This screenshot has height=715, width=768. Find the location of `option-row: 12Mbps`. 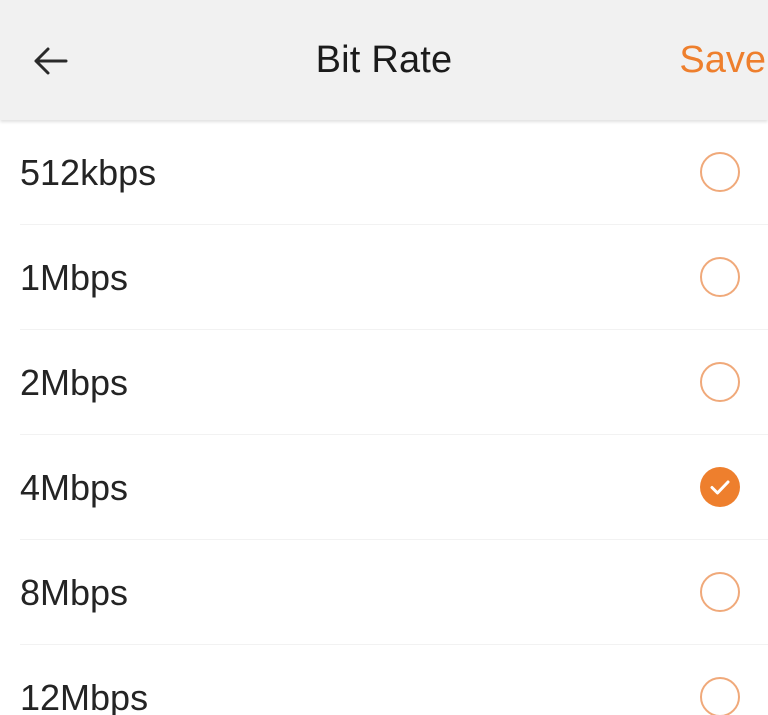

option-row: 12Mbps is located at coordinates (384, 680).